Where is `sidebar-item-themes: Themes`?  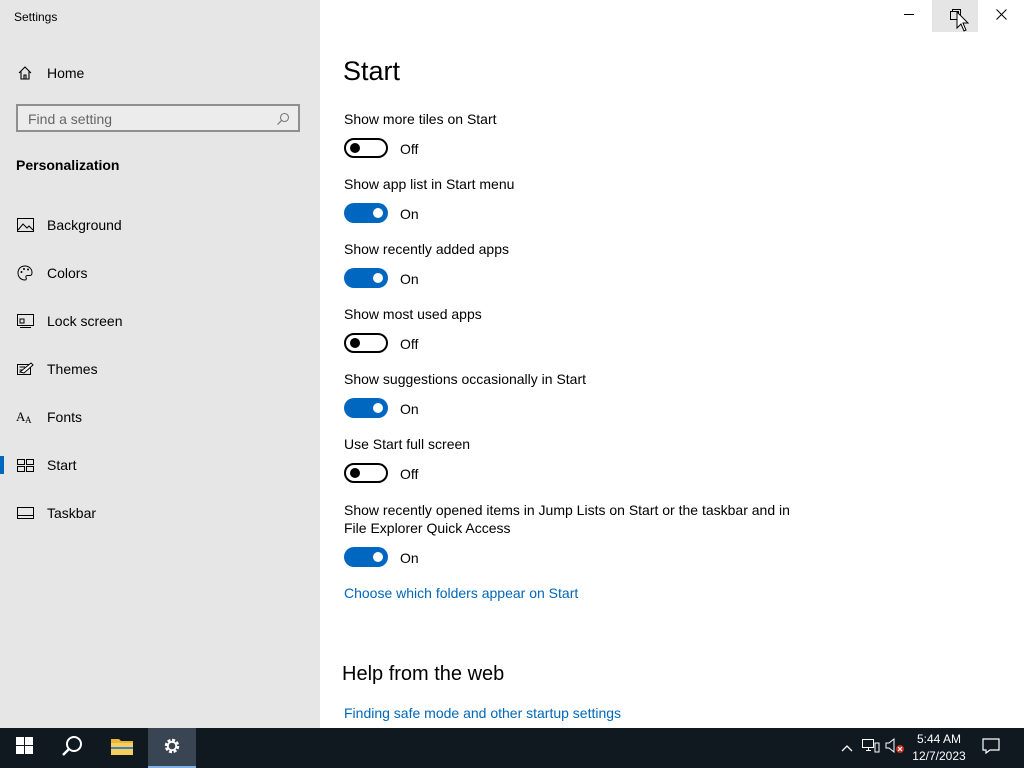 sidebar-item-themes: Themes is located at coordinates (160, 369).